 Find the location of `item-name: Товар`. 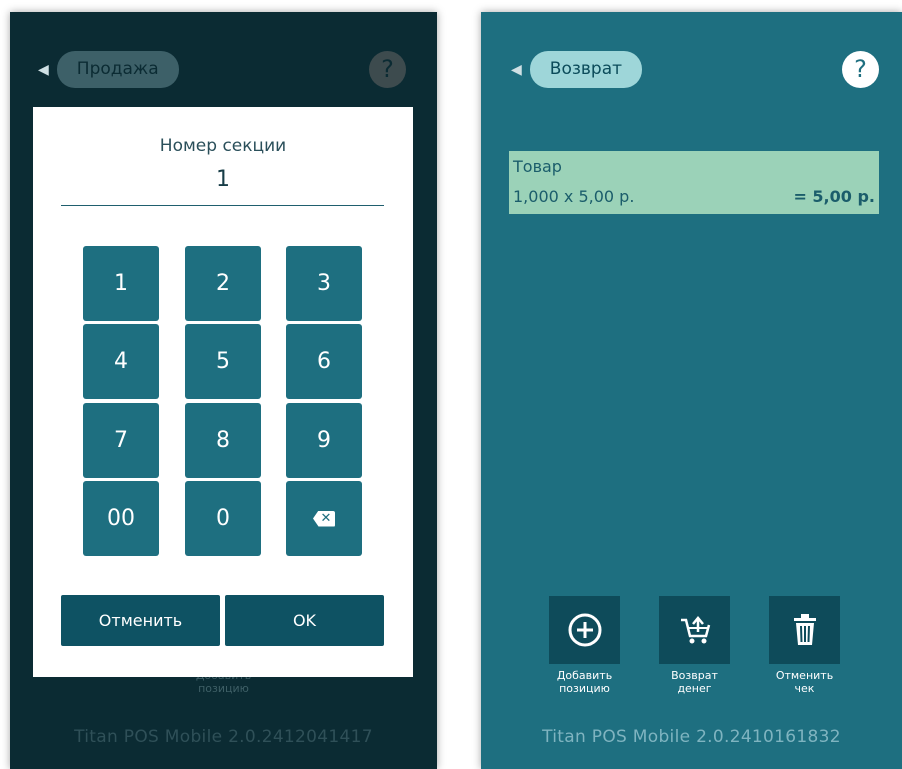

item-name: Товар is located at coordinates (537, 166).